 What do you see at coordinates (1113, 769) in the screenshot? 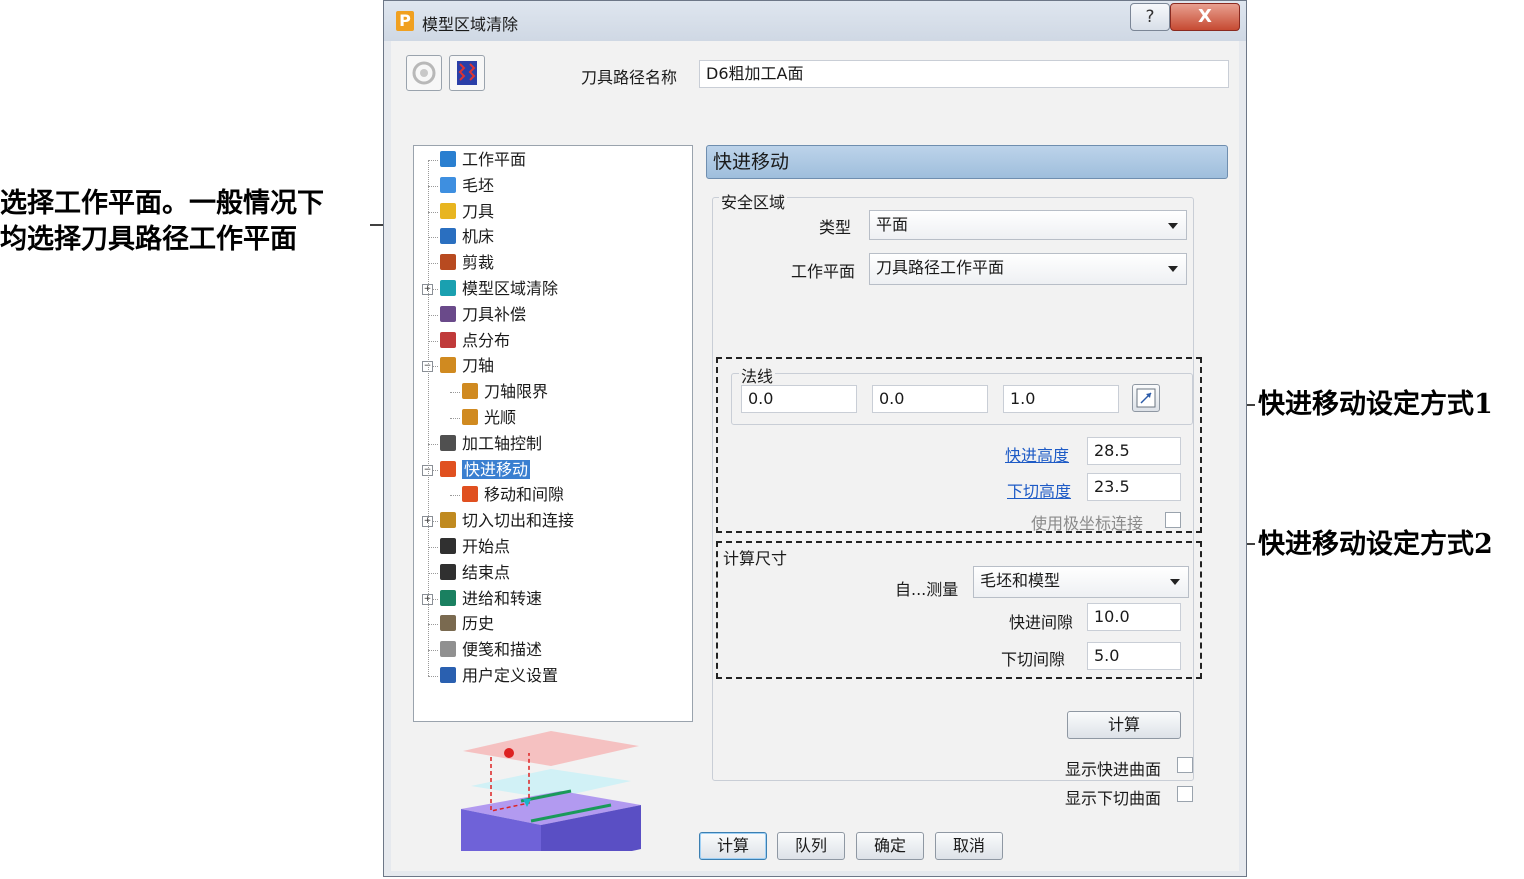
I see `show-rapid-surface-label: 显示快进曲面` at bounding box center [1113, 769].